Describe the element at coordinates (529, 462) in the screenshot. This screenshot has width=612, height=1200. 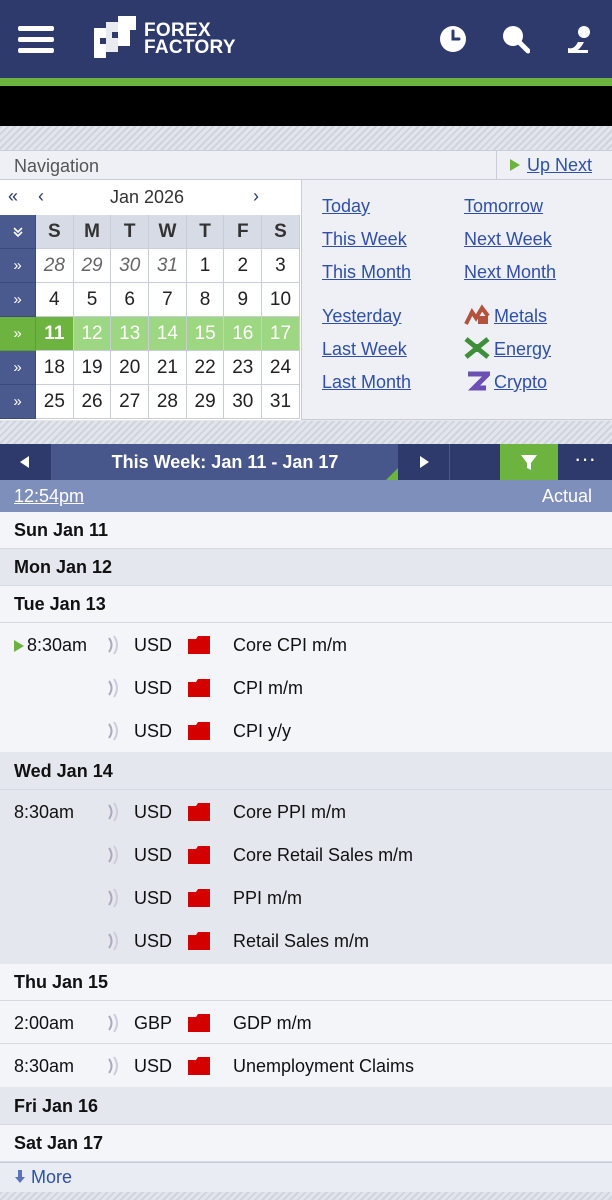
I see `filter-button` at that location.